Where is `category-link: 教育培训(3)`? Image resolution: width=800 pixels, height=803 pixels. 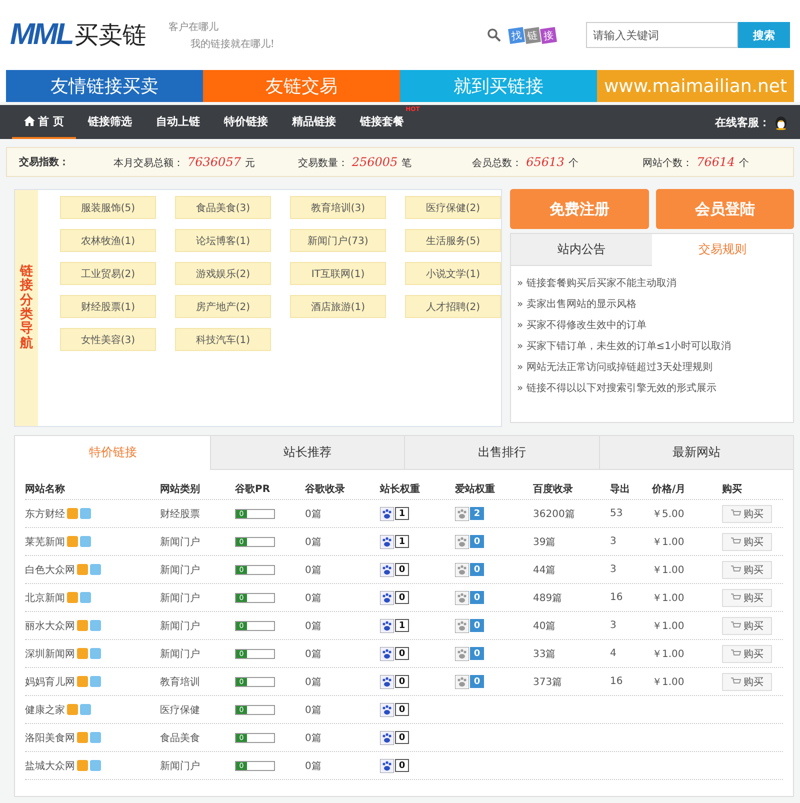 category-link: 教育培训(3) is located at coordinates (338, 207).